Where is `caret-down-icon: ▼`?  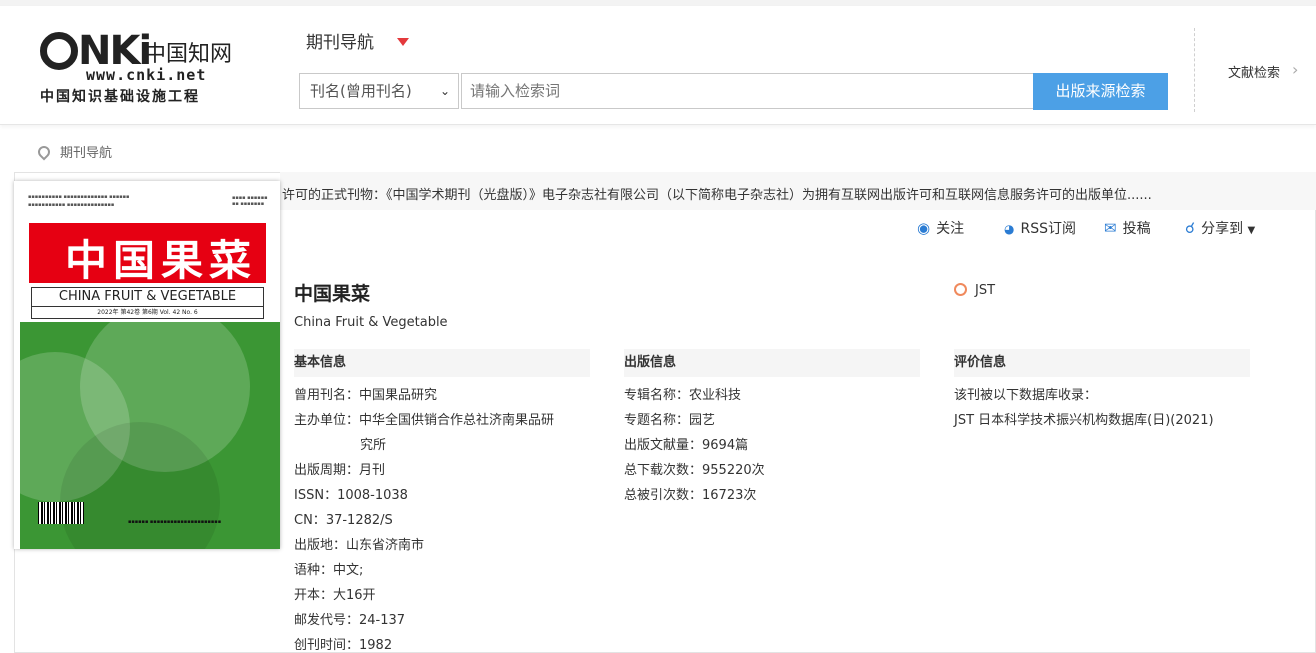 caret-down-icon: ▼ is located at coordinates (1251, 230).